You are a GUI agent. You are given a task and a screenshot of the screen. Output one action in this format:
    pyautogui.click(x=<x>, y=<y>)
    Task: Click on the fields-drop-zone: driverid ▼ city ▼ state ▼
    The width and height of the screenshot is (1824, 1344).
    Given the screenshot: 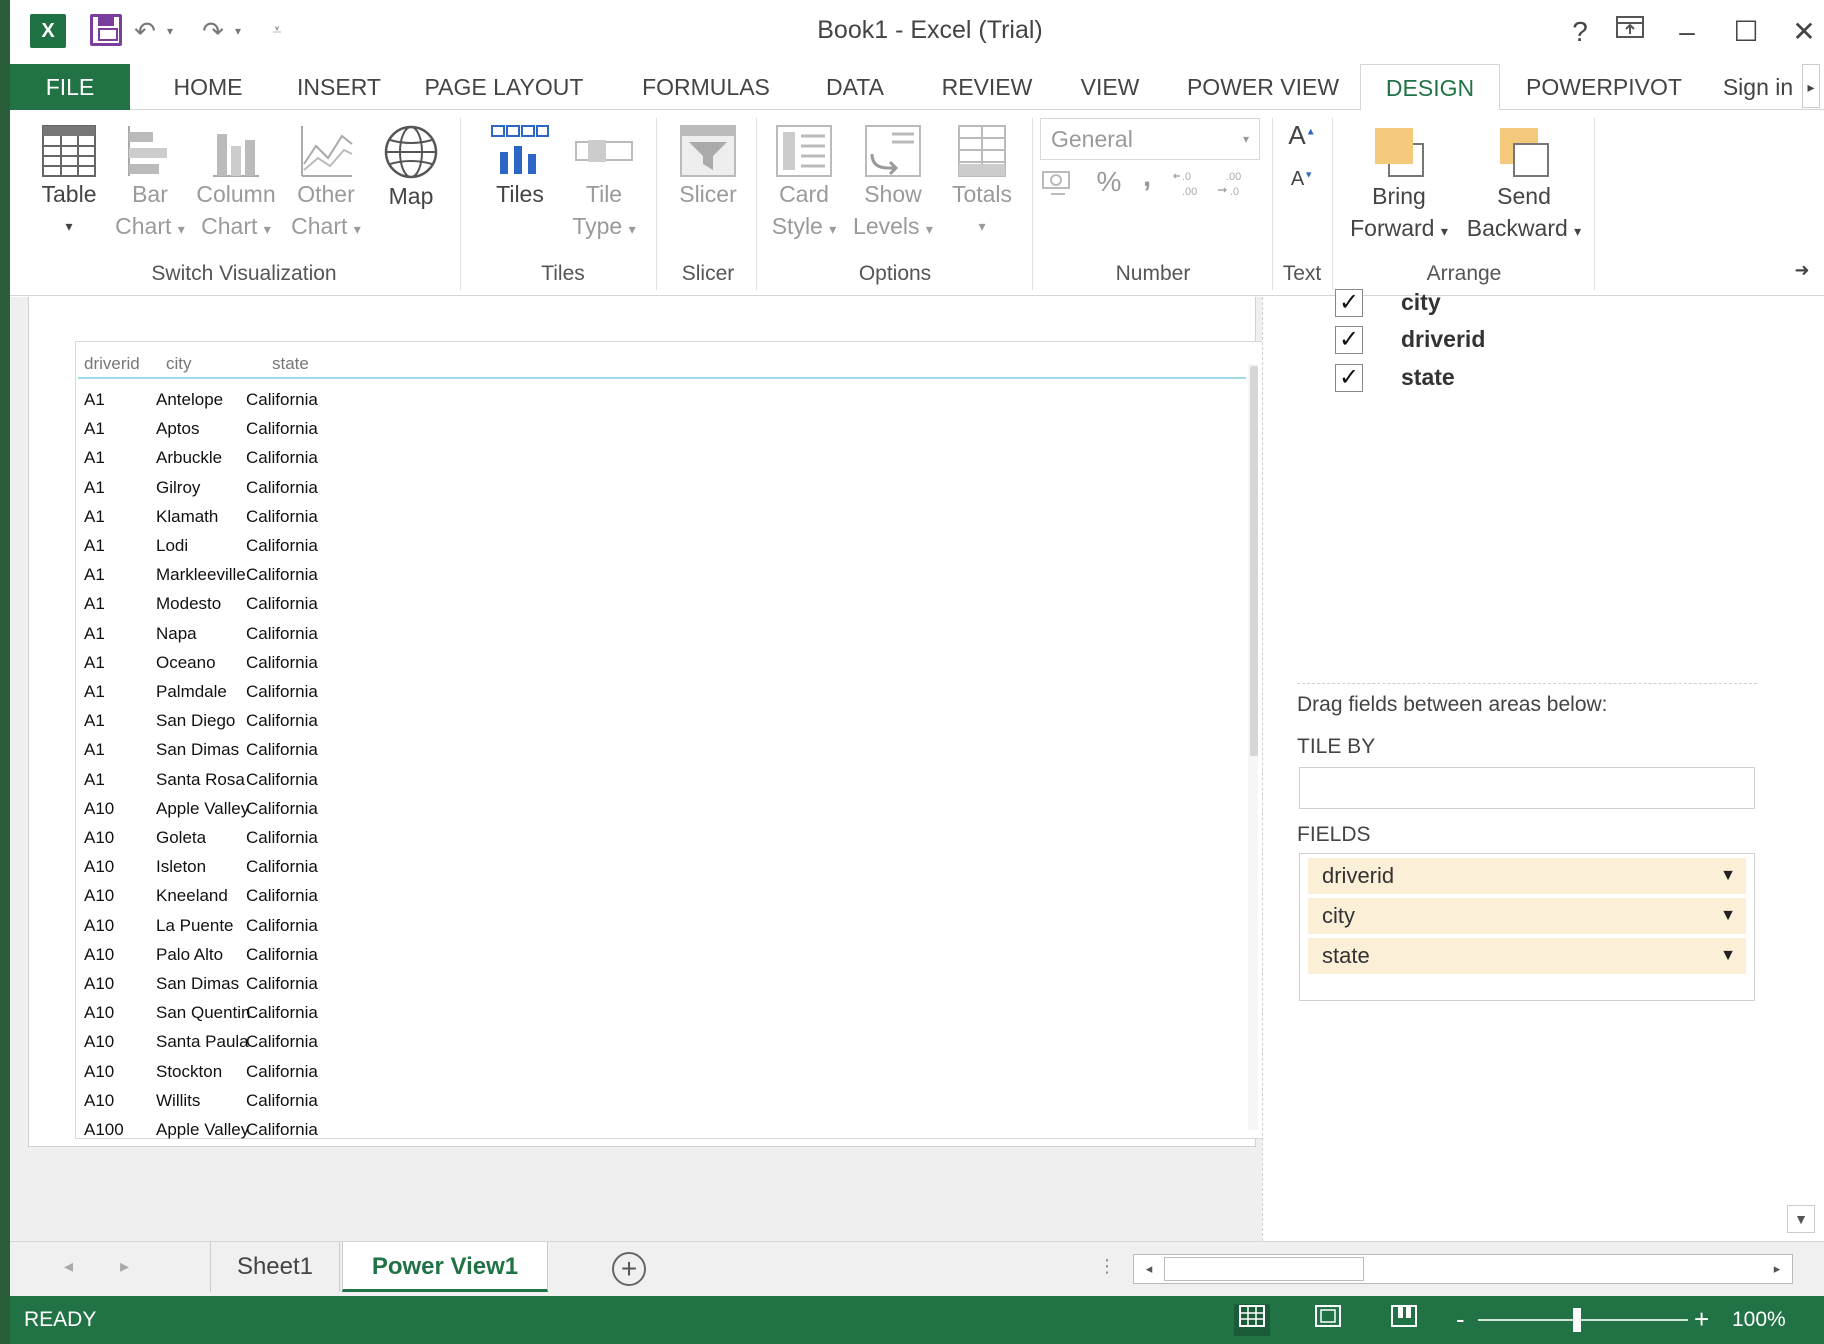 What is the action you would take?
    pyautogui.click(x=1527, y=927)
    